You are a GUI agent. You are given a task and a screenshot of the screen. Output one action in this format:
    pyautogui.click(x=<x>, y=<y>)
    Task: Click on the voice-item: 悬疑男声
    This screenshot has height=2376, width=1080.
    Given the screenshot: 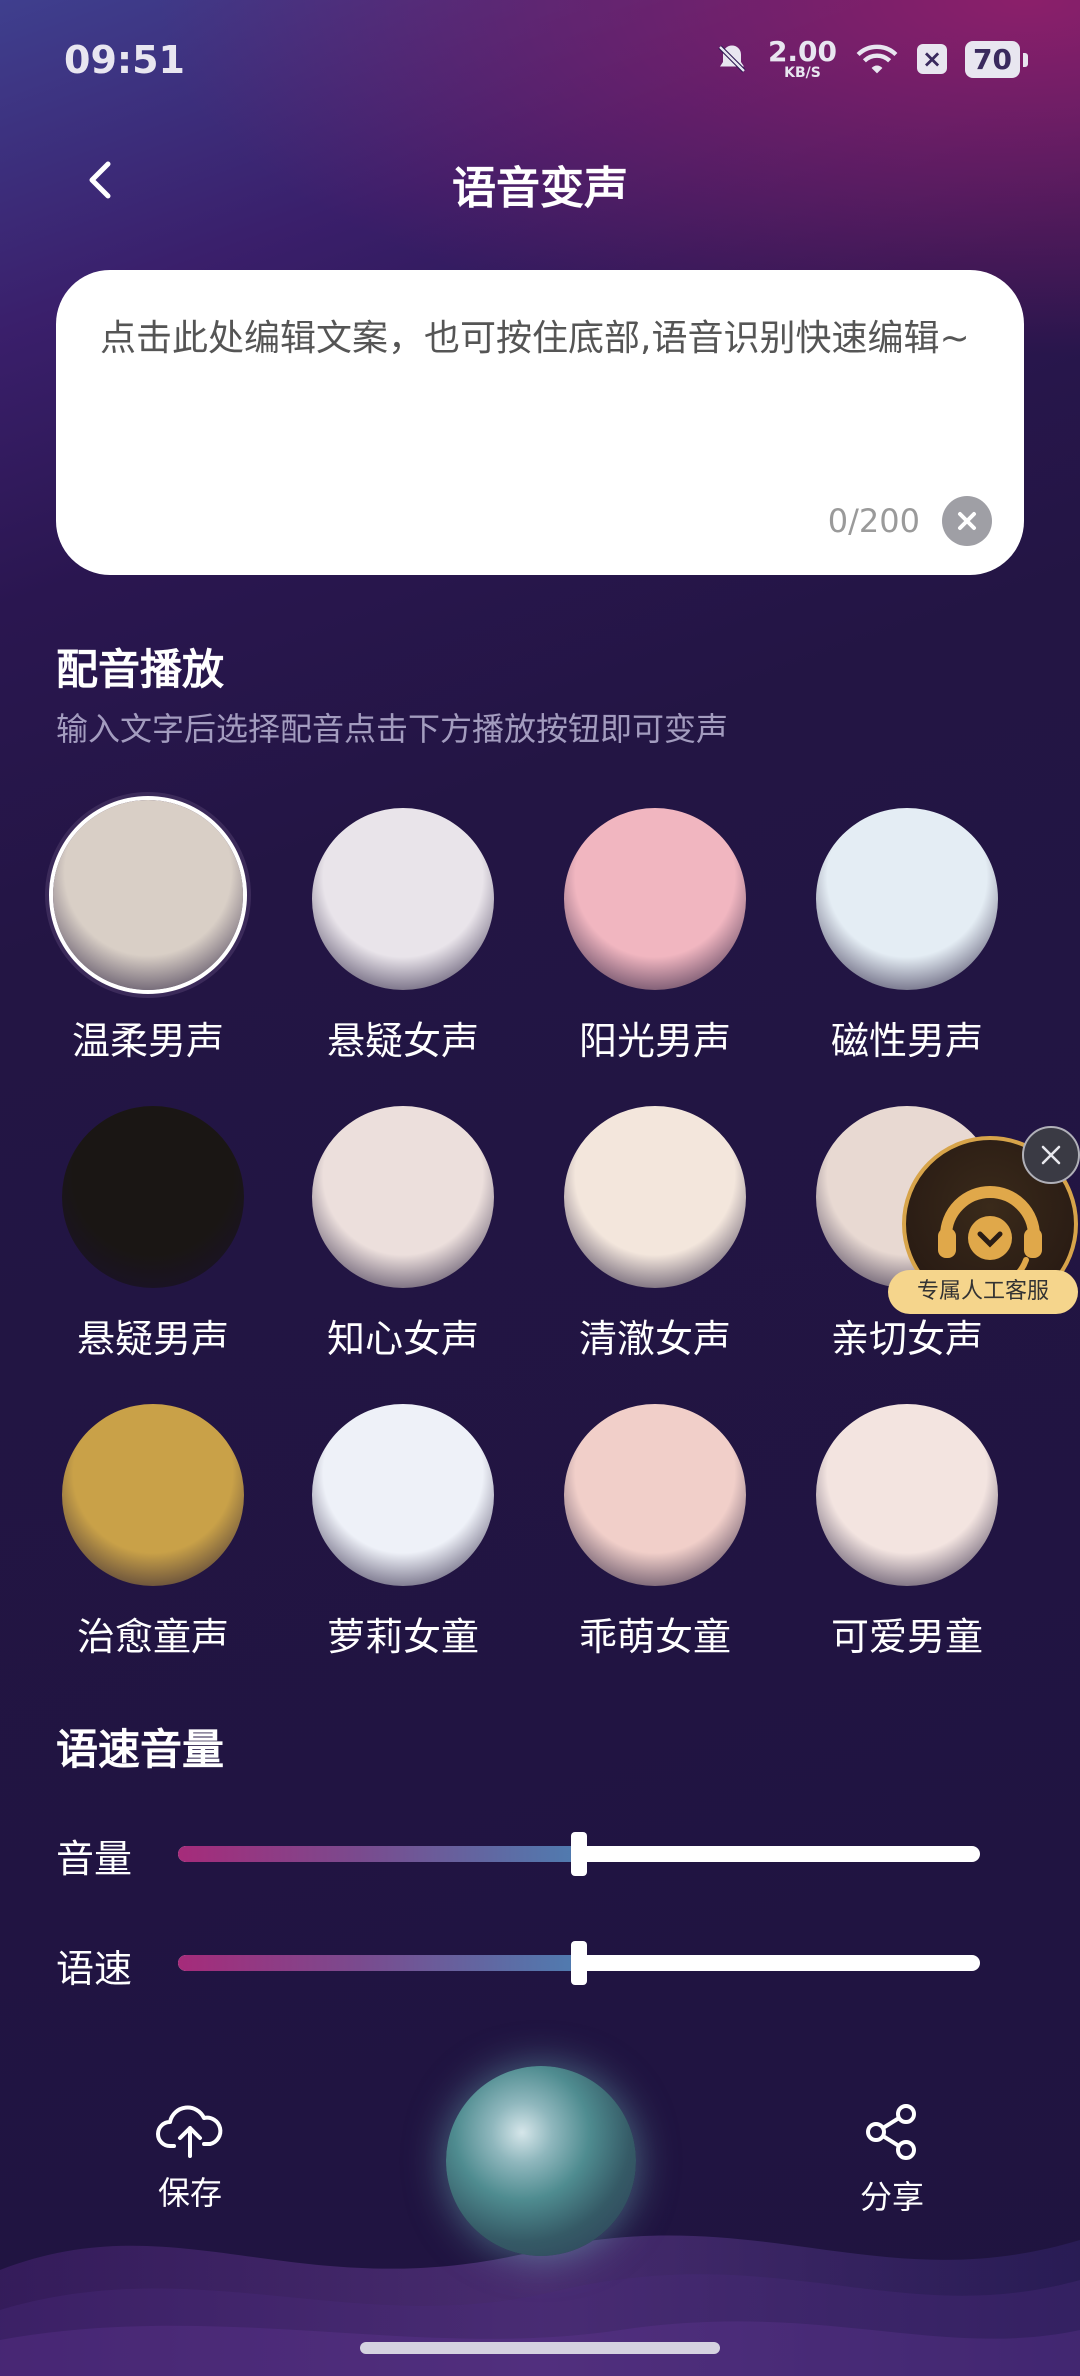 What is the action you would take?
    pyautogui.click(x=153, y=1234)
    